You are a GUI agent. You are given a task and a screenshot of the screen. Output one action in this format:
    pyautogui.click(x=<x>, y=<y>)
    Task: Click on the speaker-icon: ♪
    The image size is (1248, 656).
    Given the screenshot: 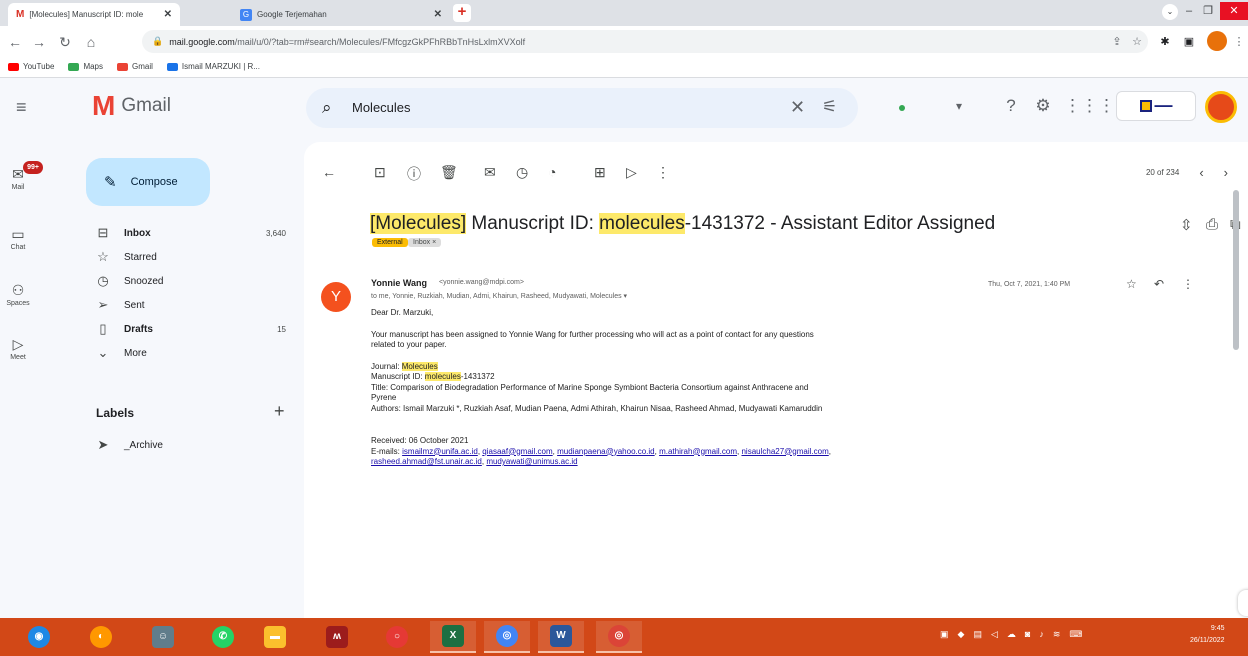 What is the action you would take?
    pyautogui.click(x=1041, y=634)
    